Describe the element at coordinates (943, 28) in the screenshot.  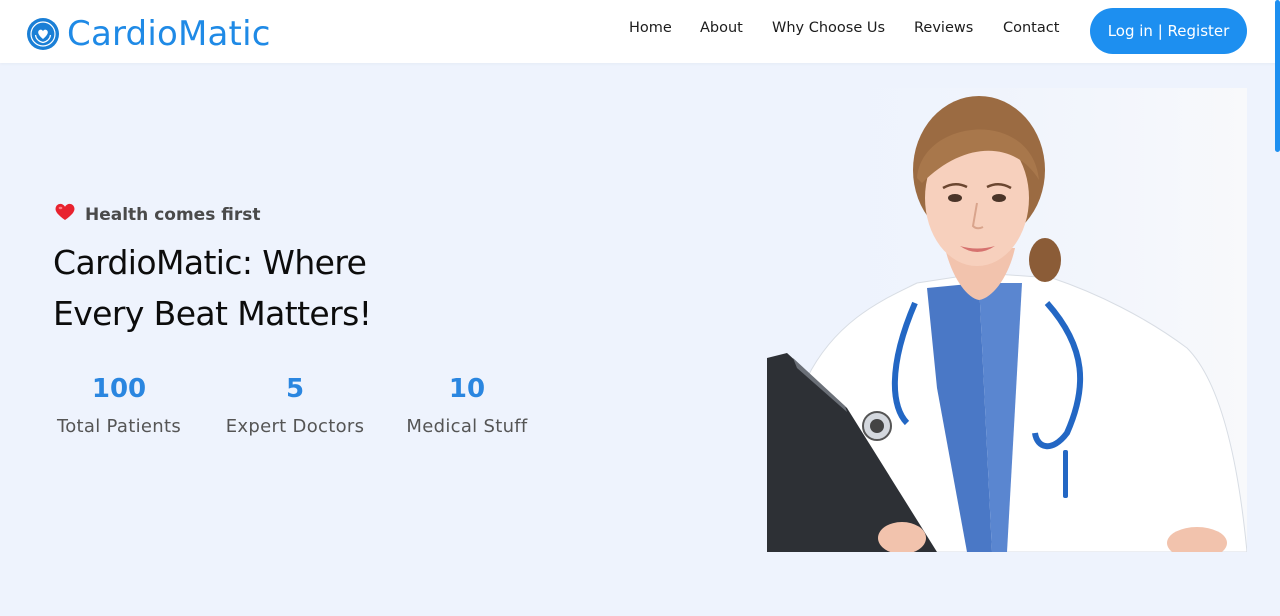
I see `nav-reviews: Reviews` at that location.